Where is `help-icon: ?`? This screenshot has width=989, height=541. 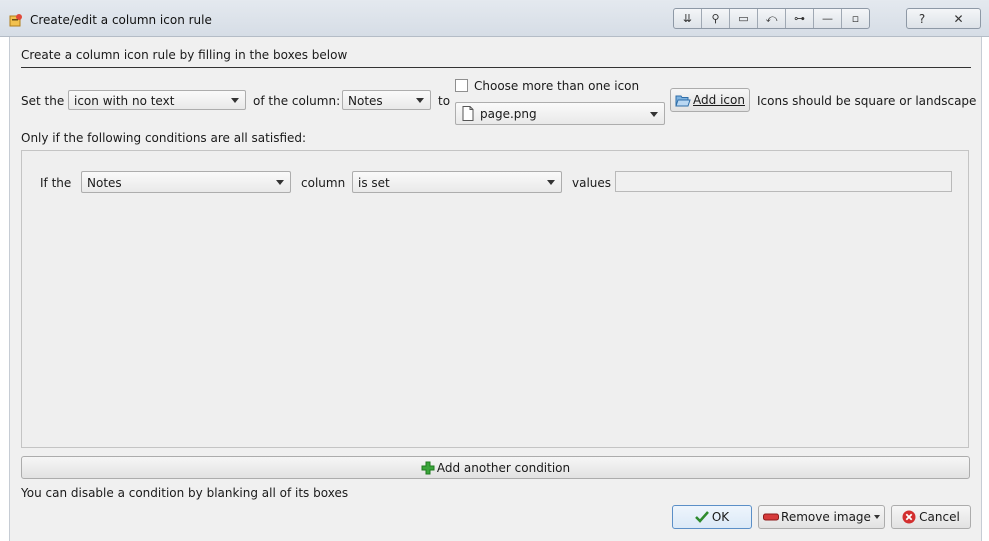
help-icon: ? is located at coordinates (922, 18).